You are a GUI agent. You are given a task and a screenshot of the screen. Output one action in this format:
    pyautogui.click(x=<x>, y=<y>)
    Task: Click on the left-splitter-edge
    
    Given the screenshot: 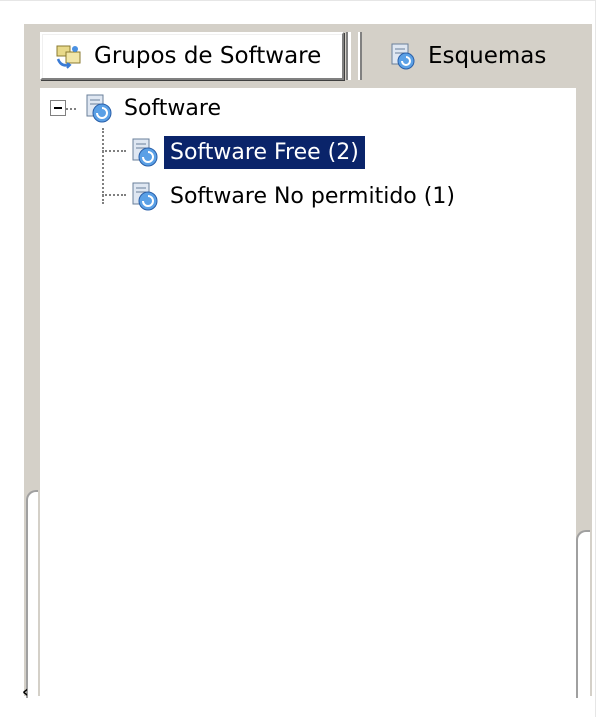 What is the action you would take?
    pyautogui.click(x=32, y=594)
    